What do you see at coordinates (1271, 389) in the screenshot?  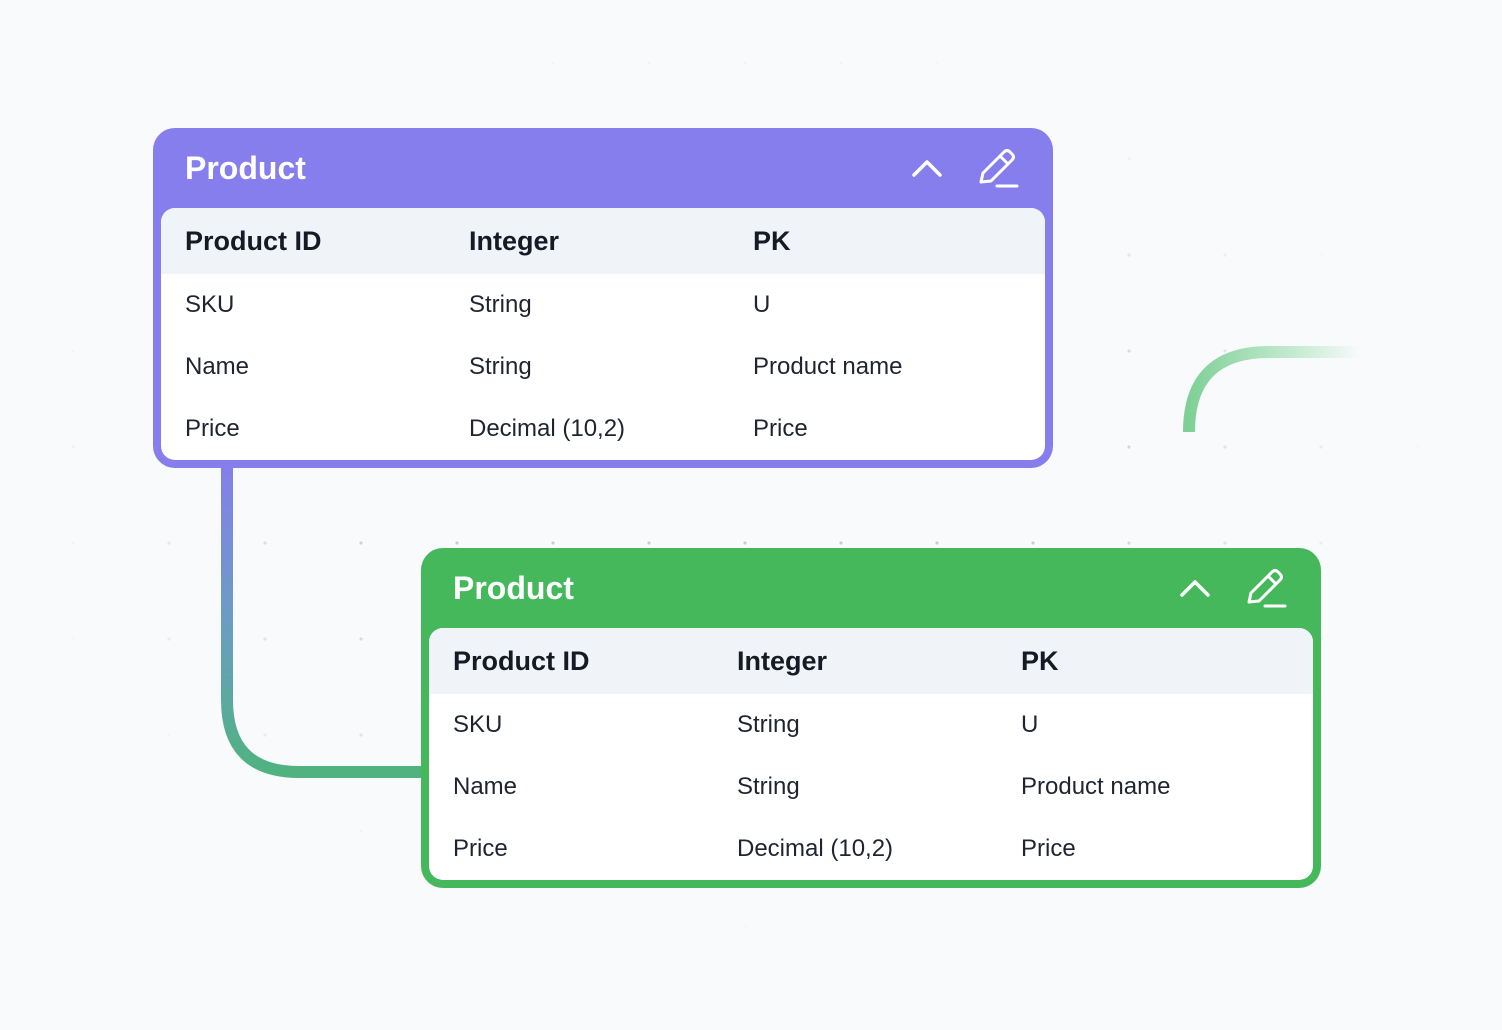 I see `connector-right-curve` at bounding box center [1271, 389].